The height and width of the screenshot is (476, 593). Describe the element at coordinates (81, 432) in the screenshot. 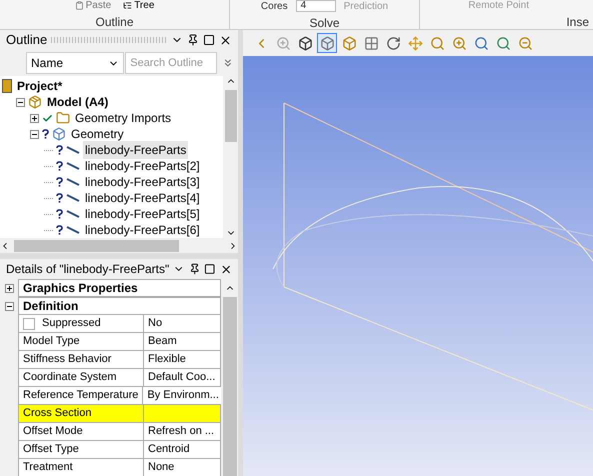

I see `property-name: Offset Mode` at that location.